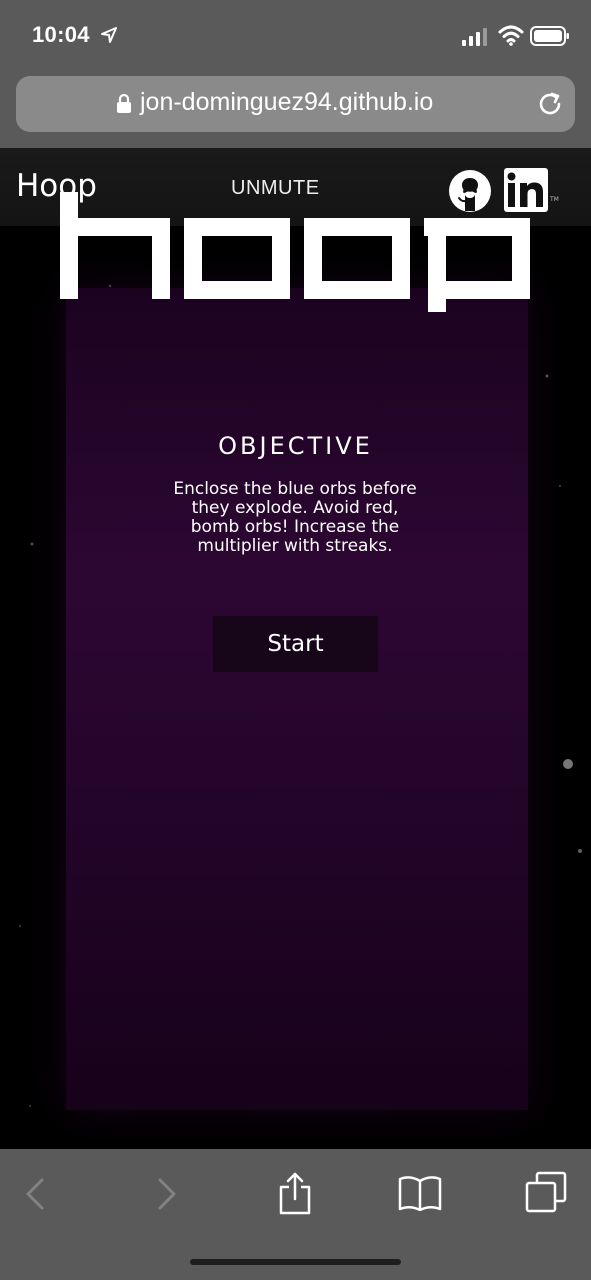 The image size is (591, 1280). What do you see at coordinates (295, 1193) in the screenshot?
I see `share-icon` at bounding box center [295, 1193].